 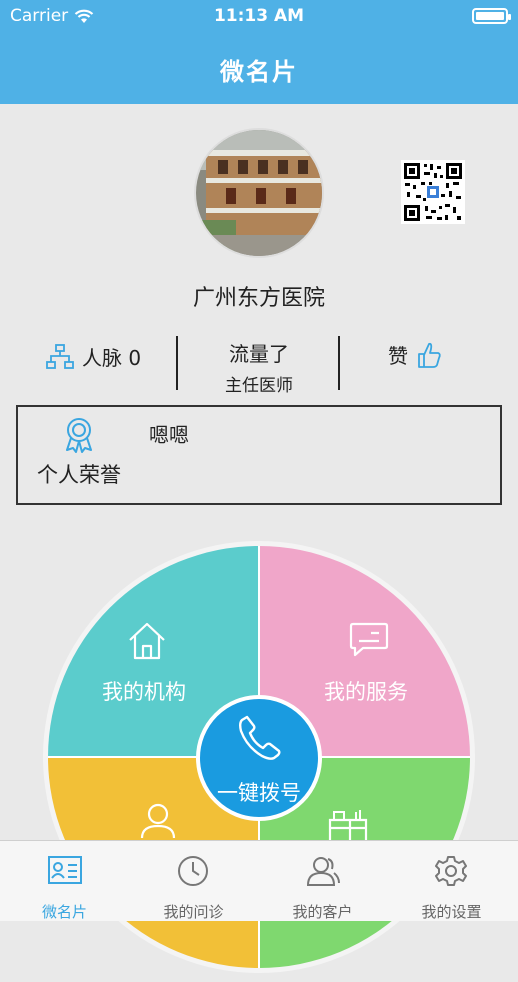 What do you see at coordinates (193, 912) in the screenshot?
I see `tab-label: 我的问诊` at bounding box center [193, 912].